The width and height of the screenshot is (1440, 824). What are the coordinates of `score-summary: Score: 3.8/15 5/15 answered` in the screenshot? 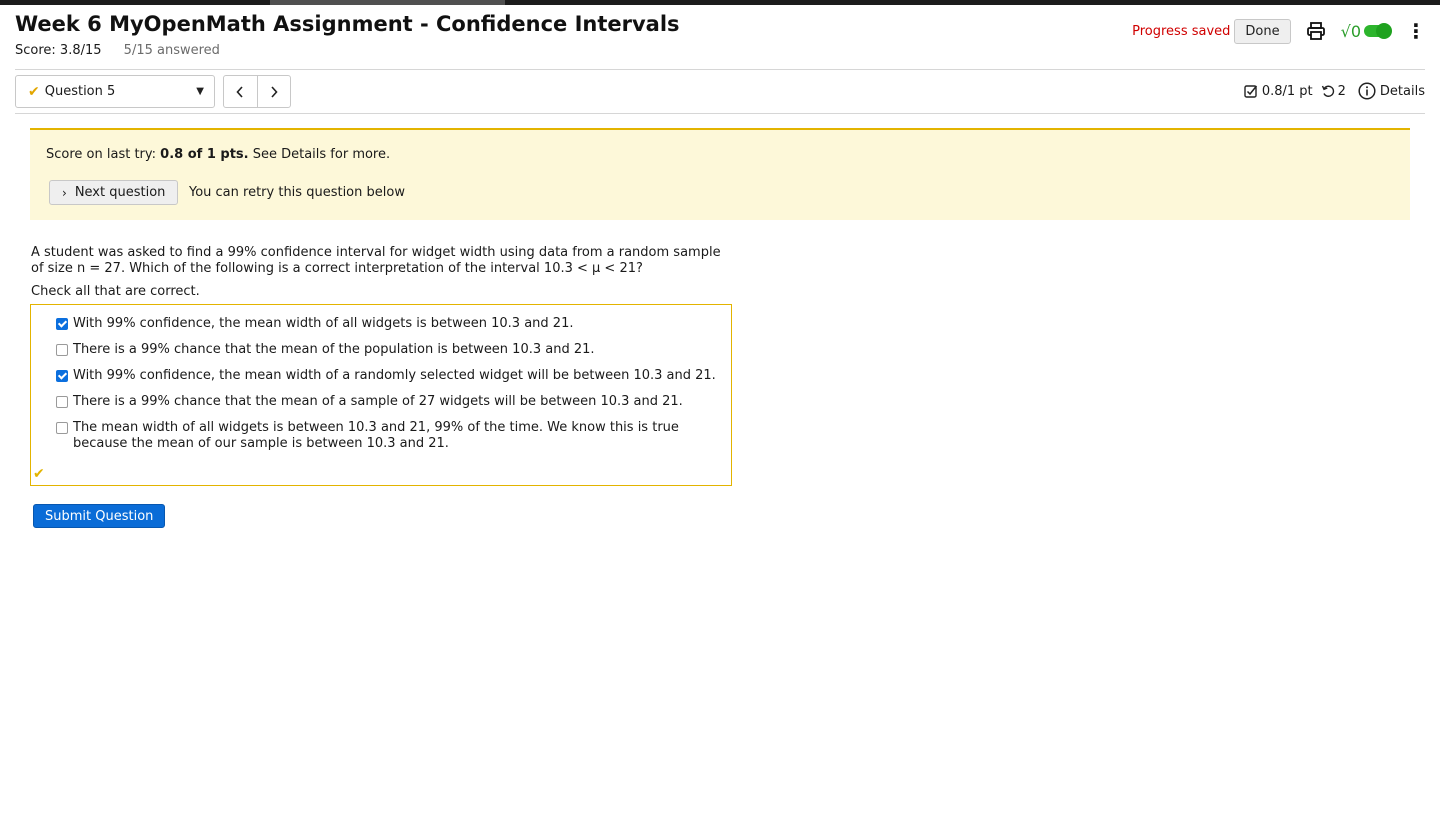 It's located at (117, 50).